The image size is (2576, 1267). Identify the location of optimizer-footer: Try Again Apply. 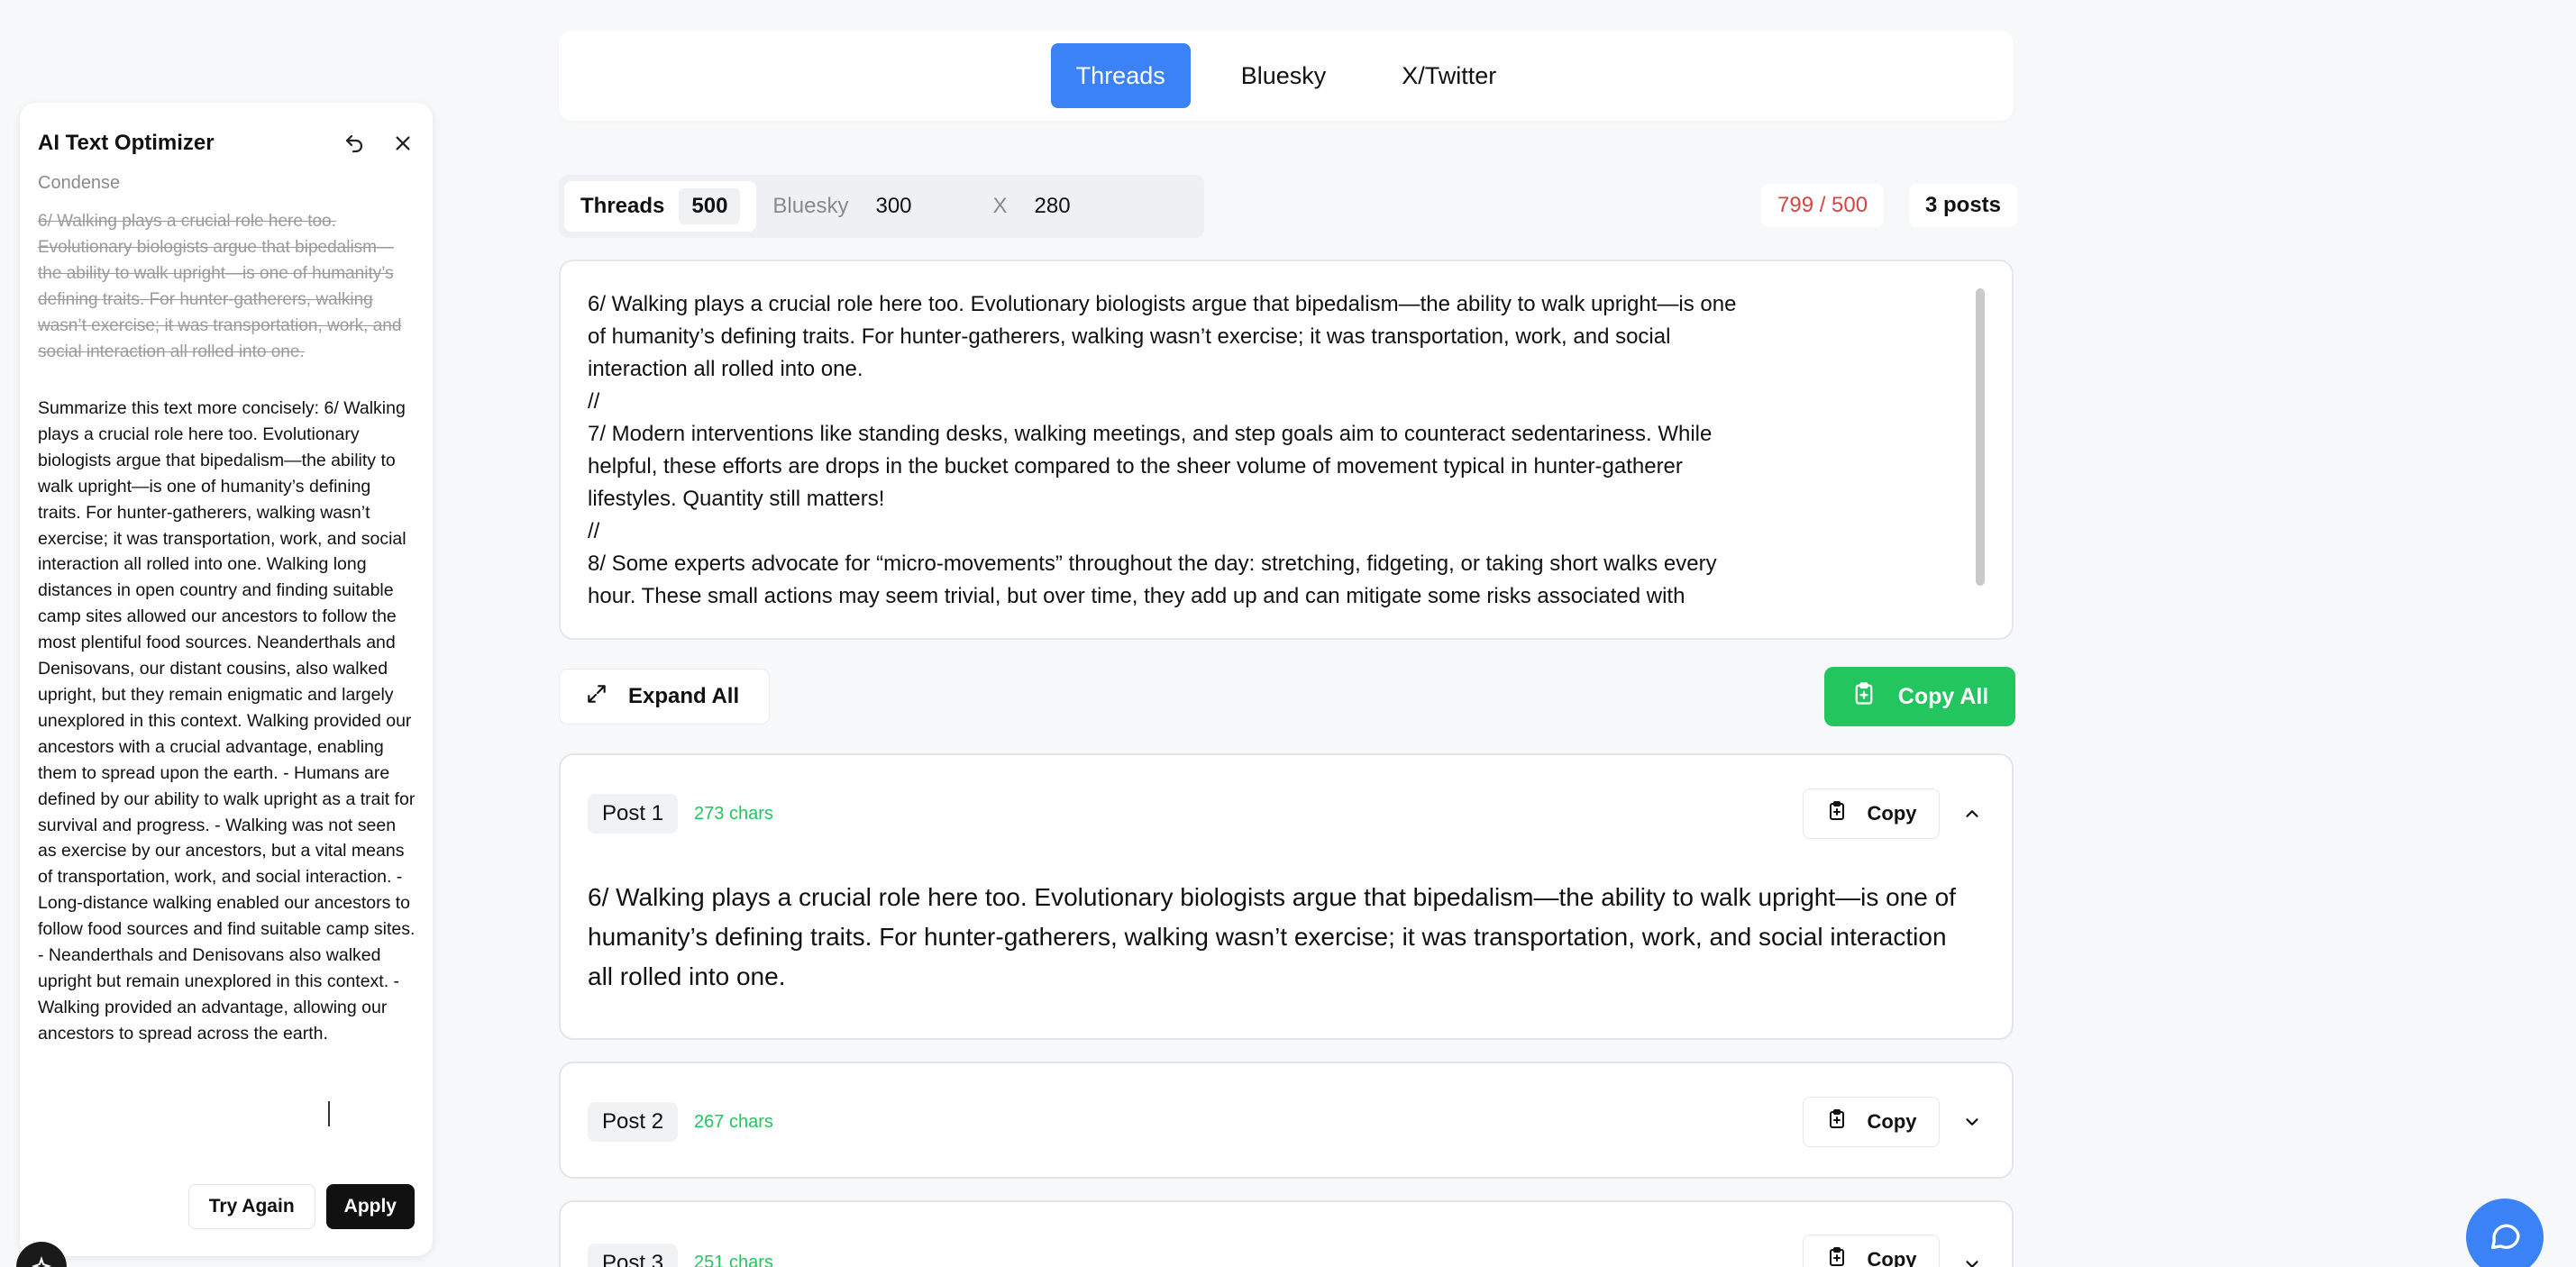
(226, 1206).